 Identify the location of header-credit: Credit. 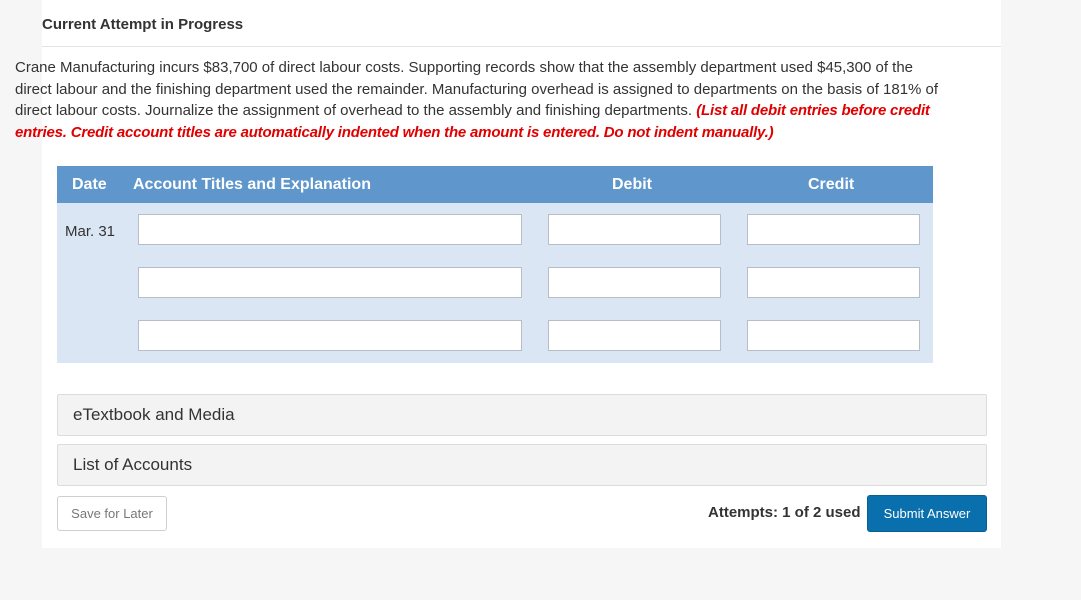
(831, 184).